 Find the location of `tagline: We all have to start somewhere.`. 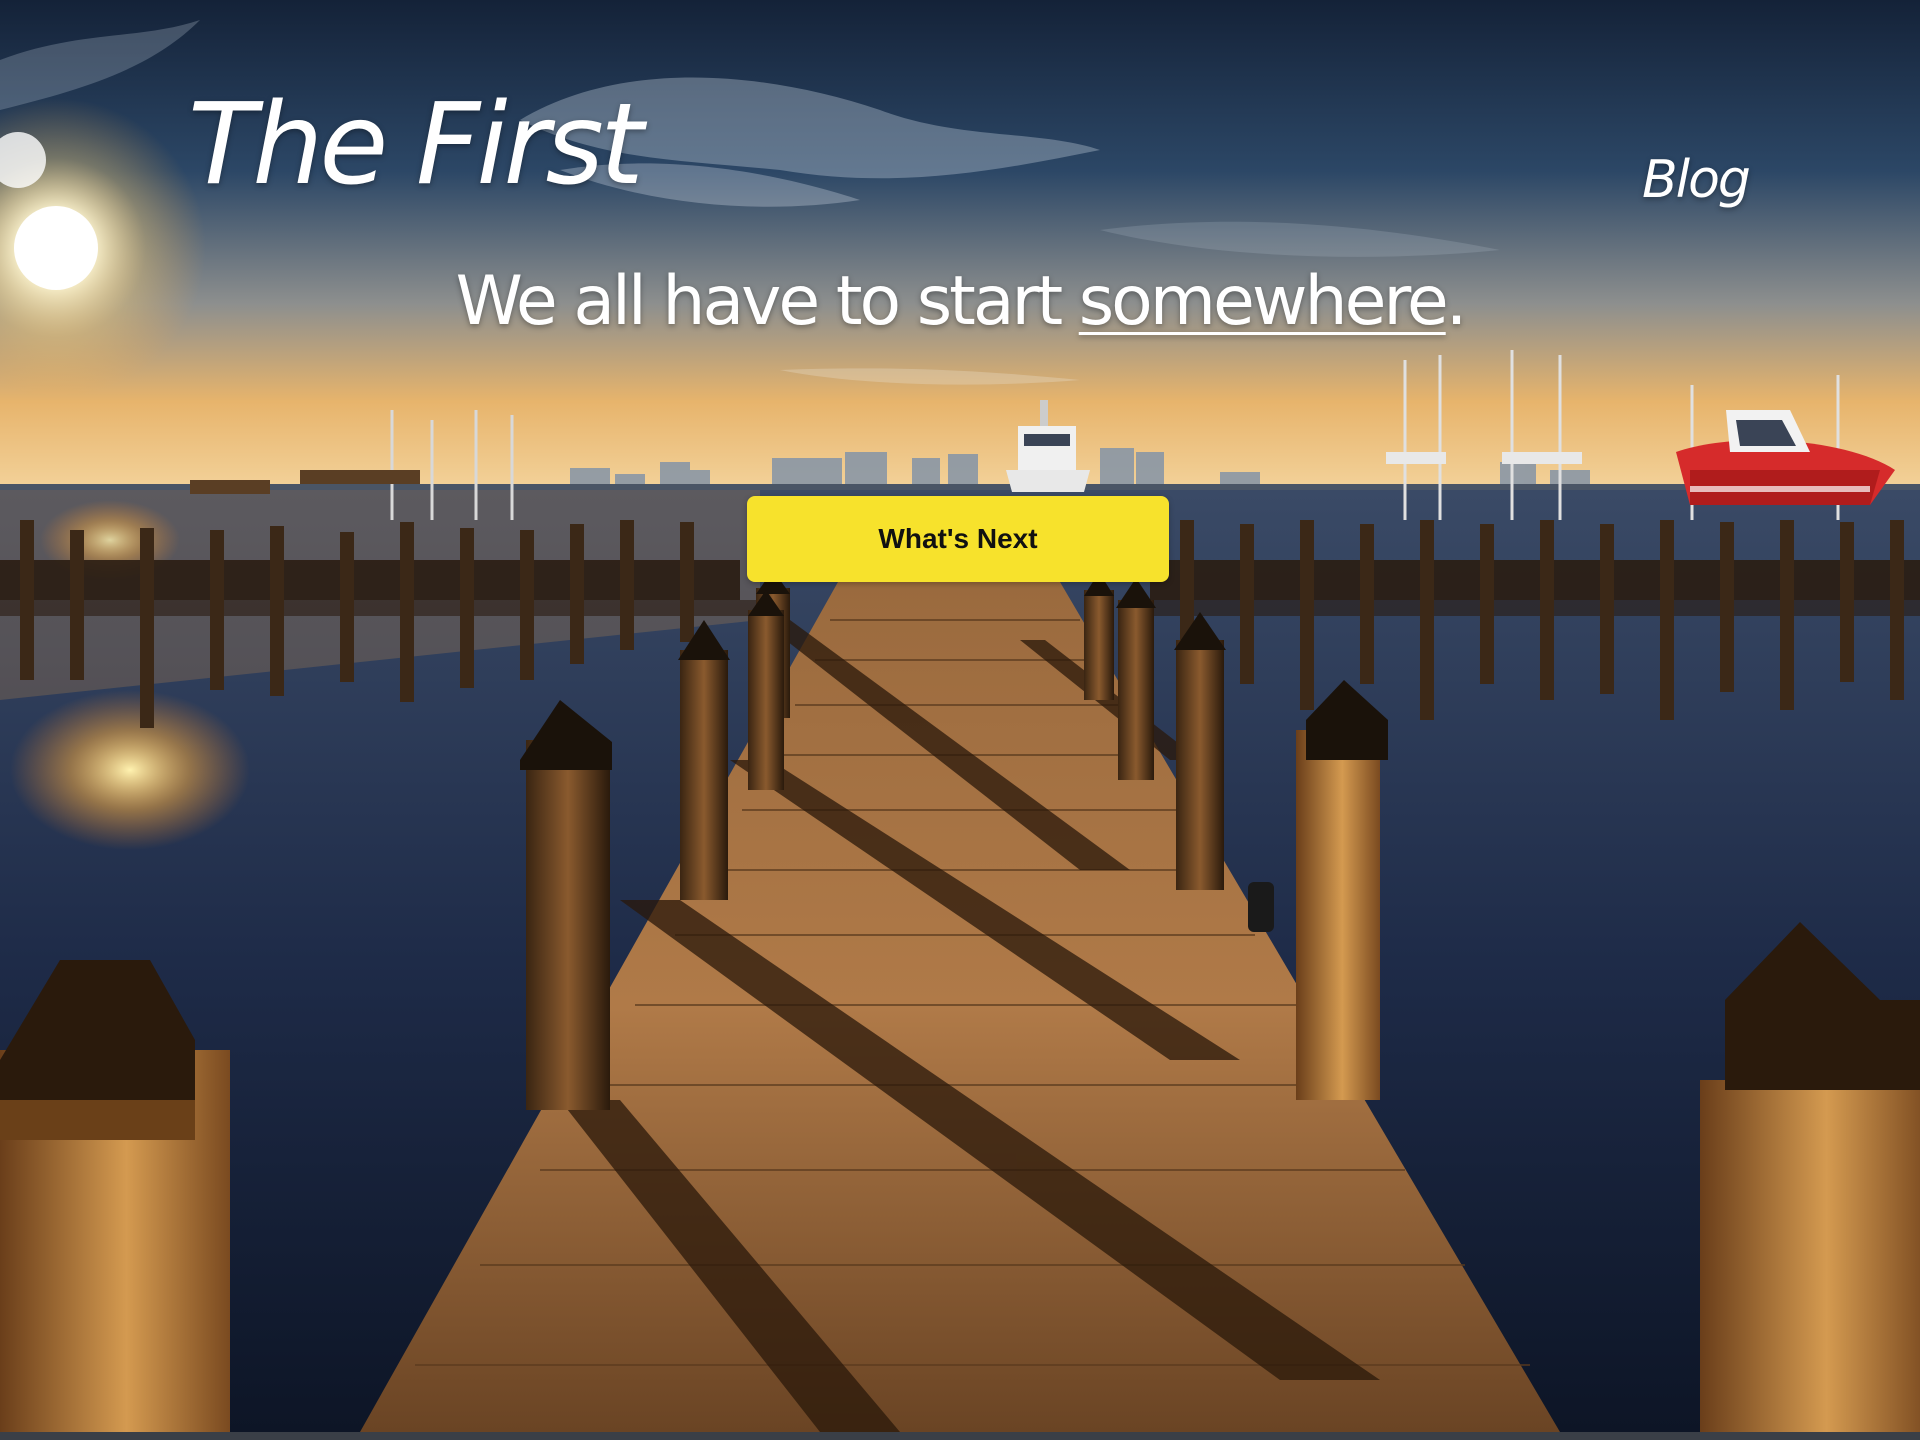

tagline: We all have to start somewhere. is located at coordinates (960, 301).